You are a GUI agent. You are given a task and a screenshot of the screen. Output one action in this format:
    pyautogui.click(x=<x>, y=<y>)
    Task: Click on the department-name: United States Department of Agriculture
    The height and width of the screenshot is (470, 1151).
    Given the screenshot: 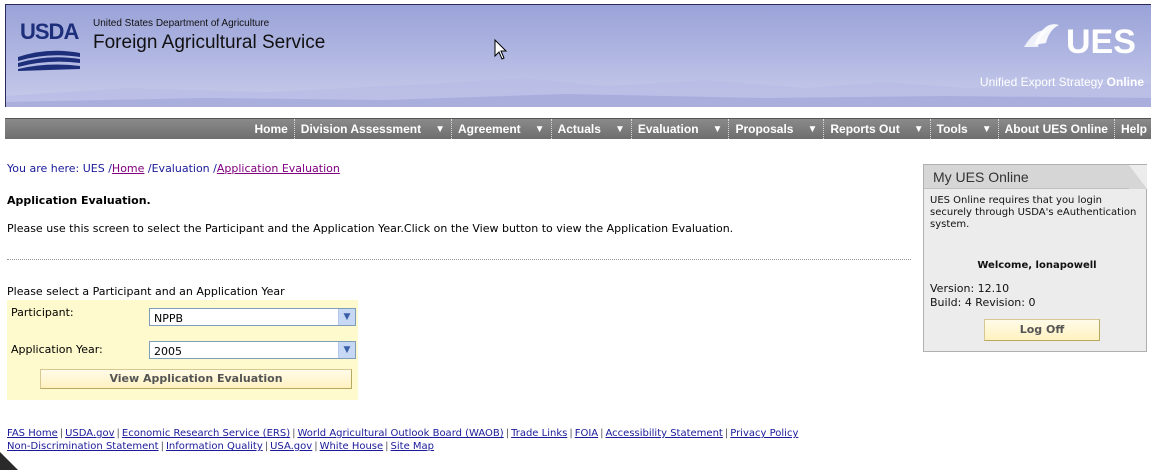 What is the action you would take?
    pyautogui.click(x=181, y=23)
    